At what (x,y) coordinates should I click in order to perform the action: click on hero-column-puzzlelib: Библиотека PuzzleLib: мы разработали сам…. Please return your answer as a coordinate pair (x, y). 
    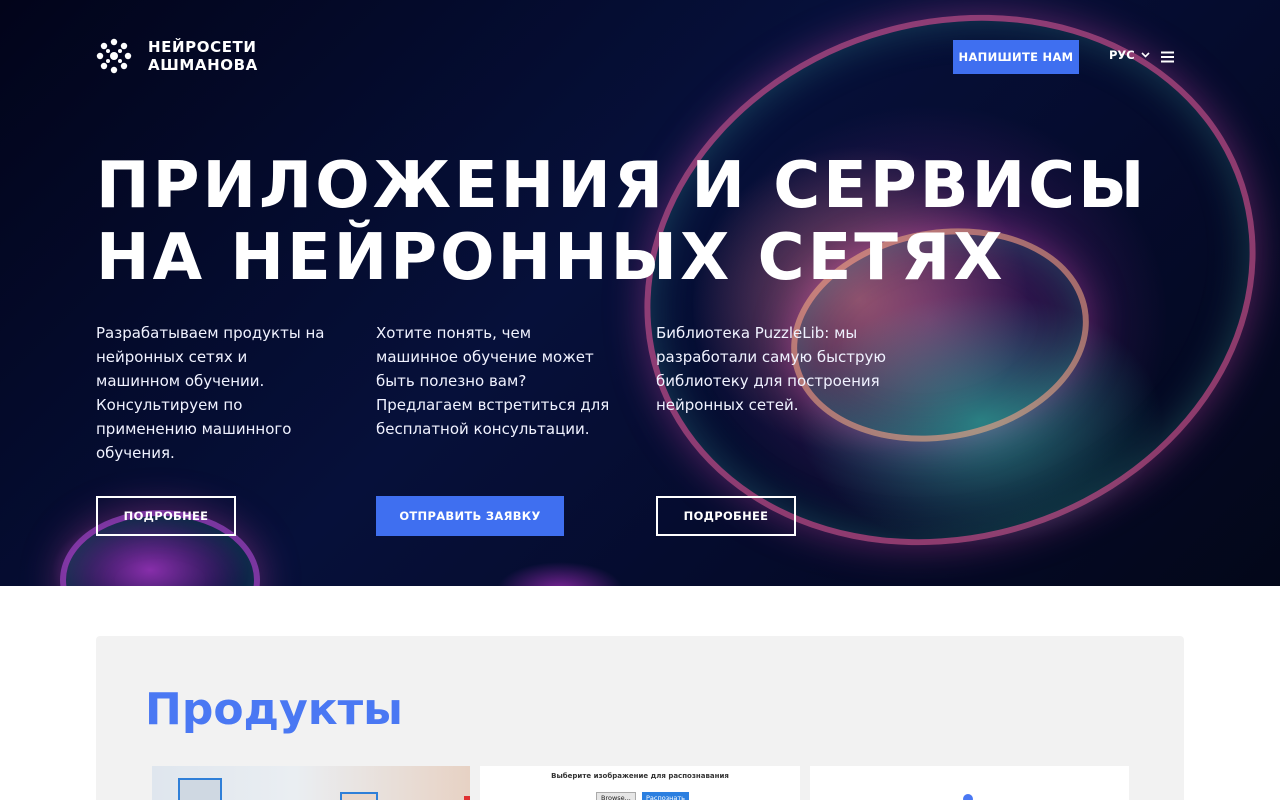
    Looking at the image, I should click on (771, 369).